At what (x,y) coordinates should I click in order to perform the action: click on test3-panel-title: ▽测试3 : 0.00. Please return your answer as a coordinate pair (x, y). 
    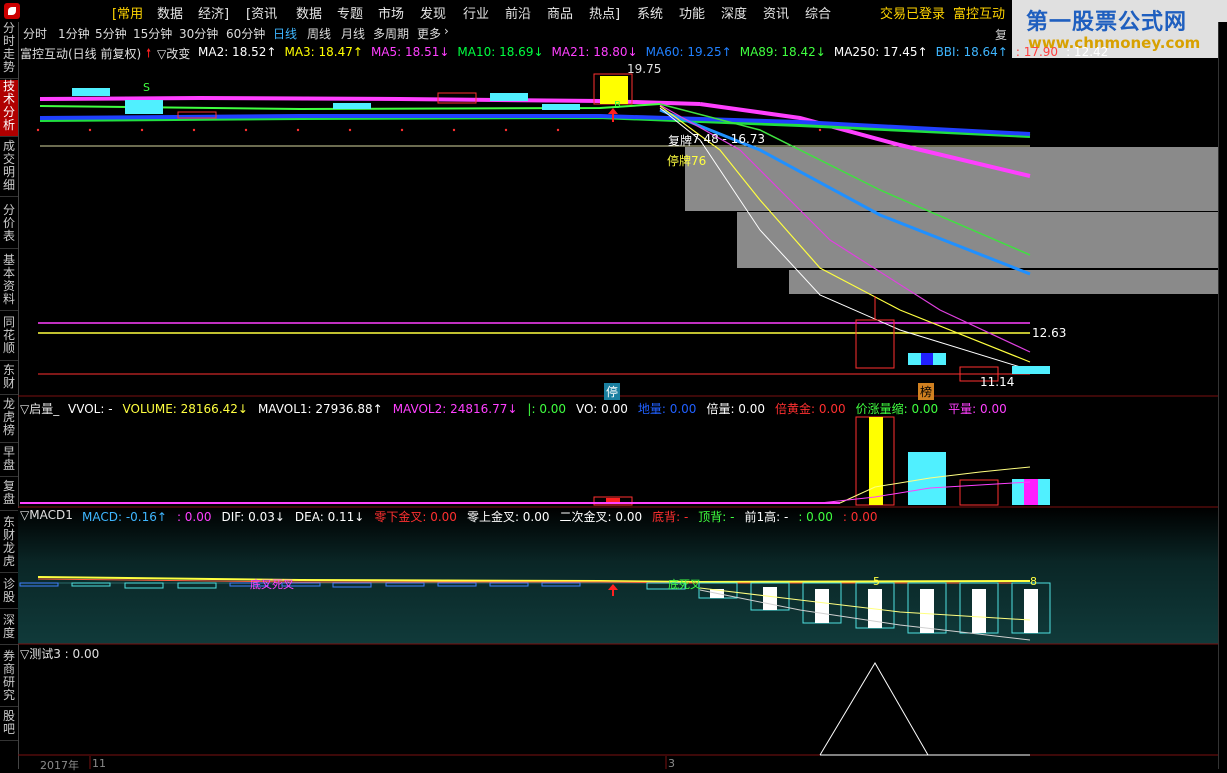
    Looking at the image, I should click on (59, 653).